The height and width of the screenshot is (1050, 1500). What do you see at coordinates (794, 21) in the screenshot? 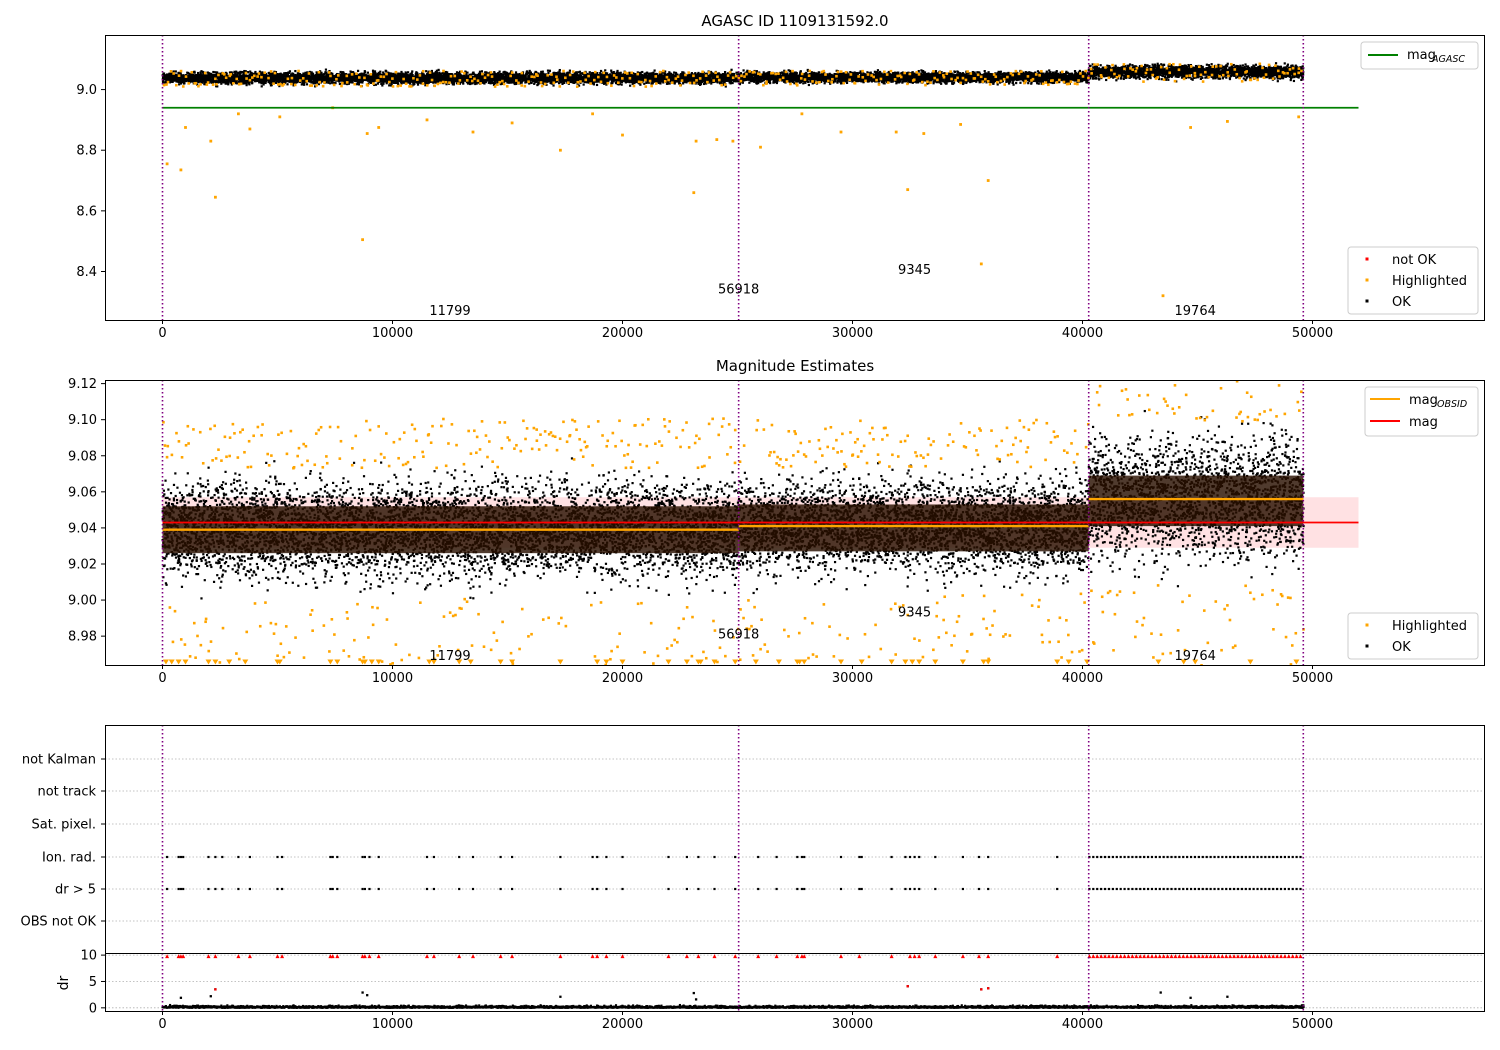
I see `agasc-panel-title: AGASC ID 1109131592.0` at bounding box center [794, 21].